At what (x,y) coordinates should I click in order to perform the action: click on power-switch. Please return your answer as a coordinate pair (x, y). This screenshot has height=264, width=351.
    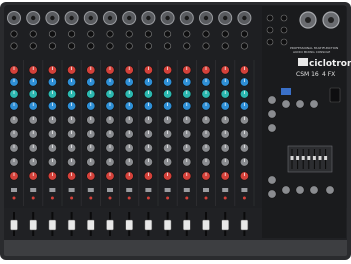
    Looking at the image, I should click on (335, 95).